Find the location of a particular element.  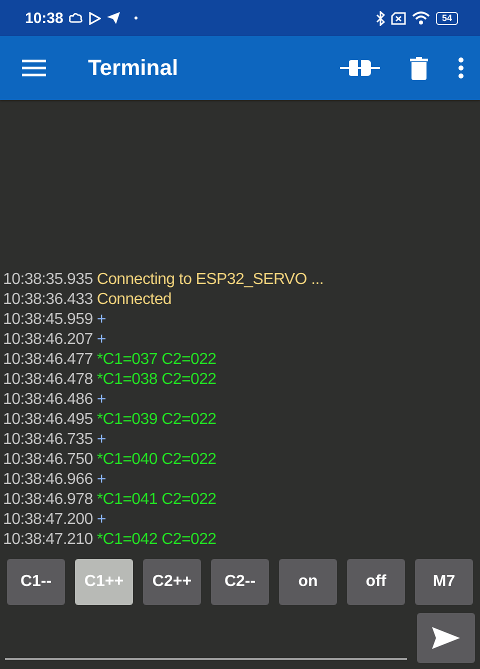

connect-button is located at coordinates (360, 68).